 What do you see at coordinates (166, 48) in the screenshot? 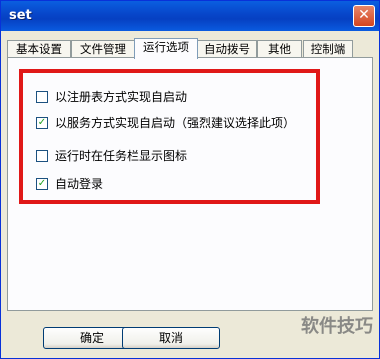
I see `tab-run-options: 运行选项` at bounding box center [166, 48].